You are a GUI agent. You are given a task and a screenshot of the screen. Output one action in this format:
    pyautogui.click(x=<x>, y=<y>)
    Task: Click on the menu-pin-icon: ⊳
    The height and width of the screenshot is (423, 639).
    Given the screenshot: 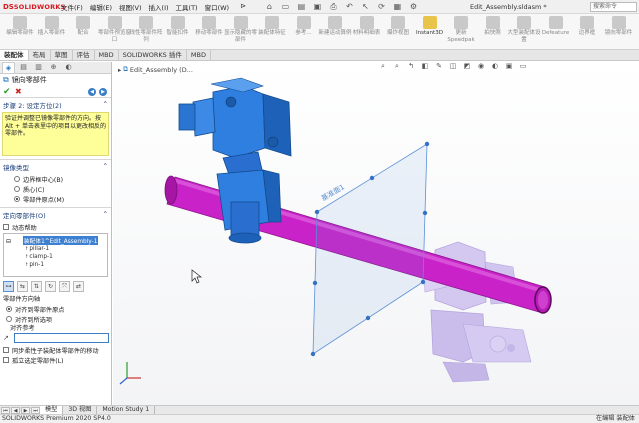 What is the action you would take?
    pyautogui.click(x=243, y=7)
    